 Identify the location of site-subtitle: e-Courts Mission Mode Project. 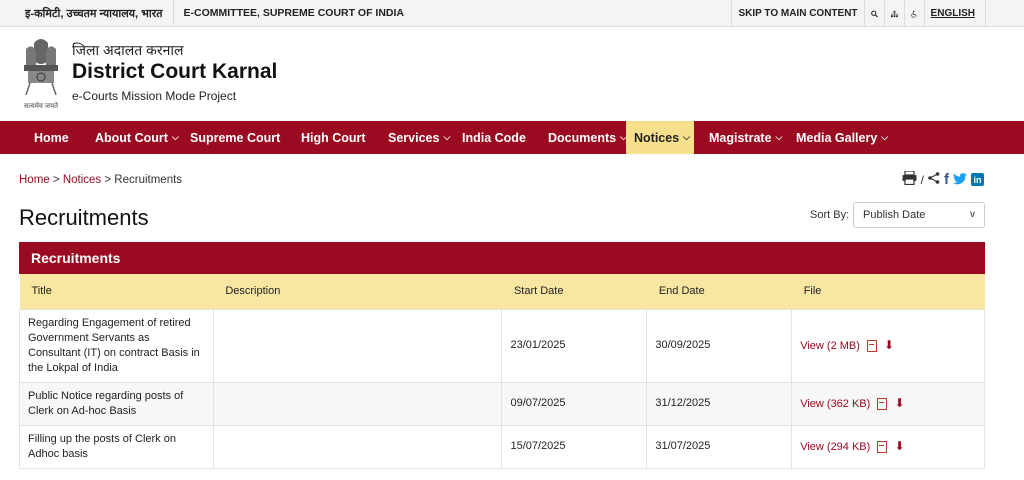
(154, 96).